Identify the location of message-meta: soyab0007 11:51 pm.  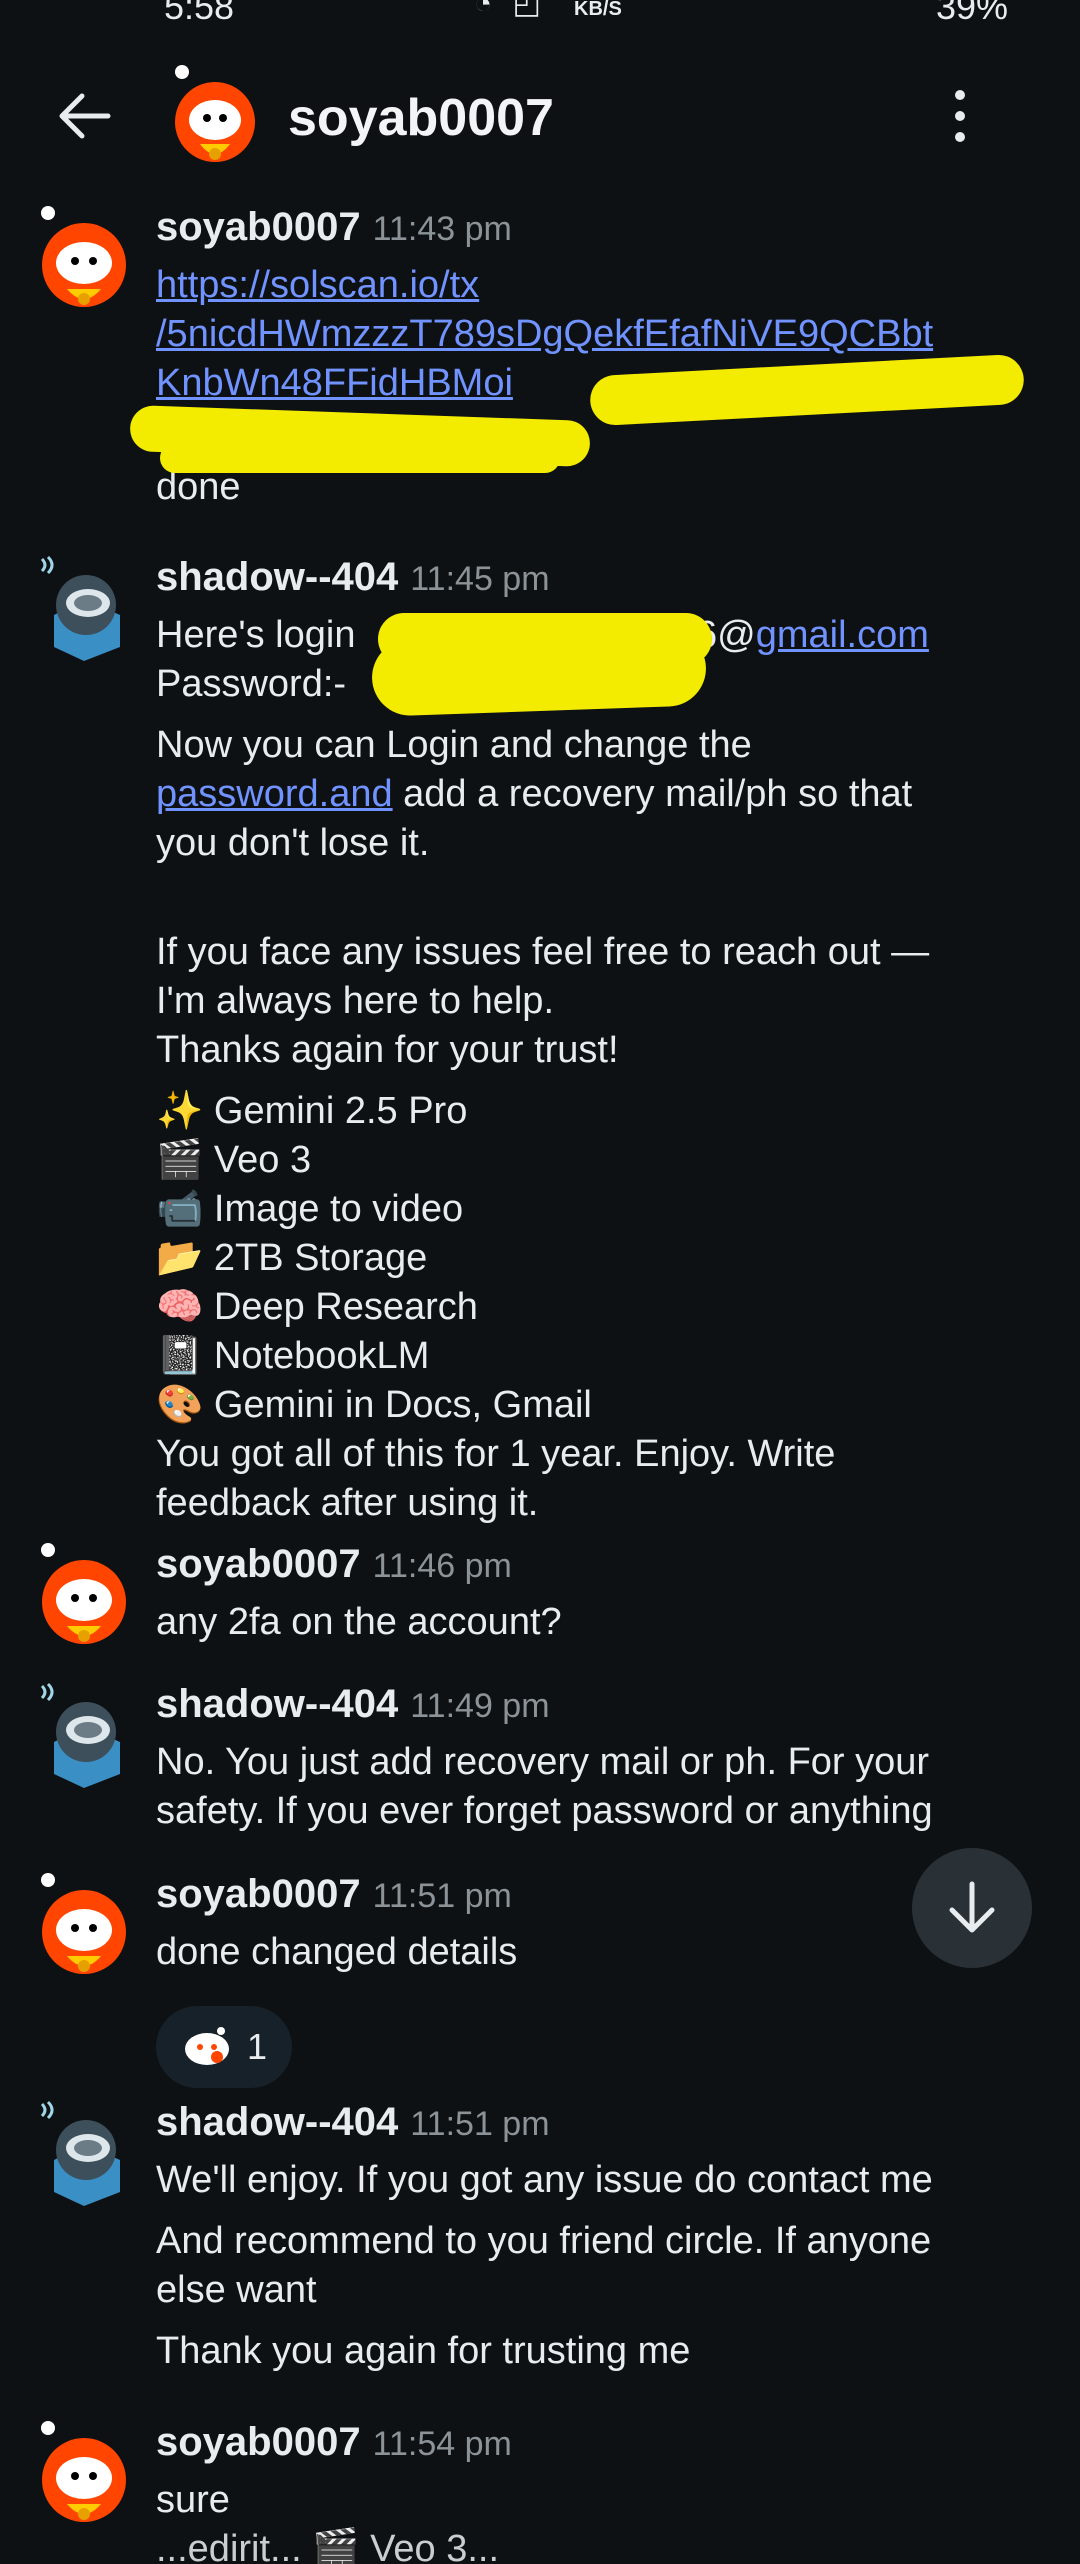
(334, 1900).